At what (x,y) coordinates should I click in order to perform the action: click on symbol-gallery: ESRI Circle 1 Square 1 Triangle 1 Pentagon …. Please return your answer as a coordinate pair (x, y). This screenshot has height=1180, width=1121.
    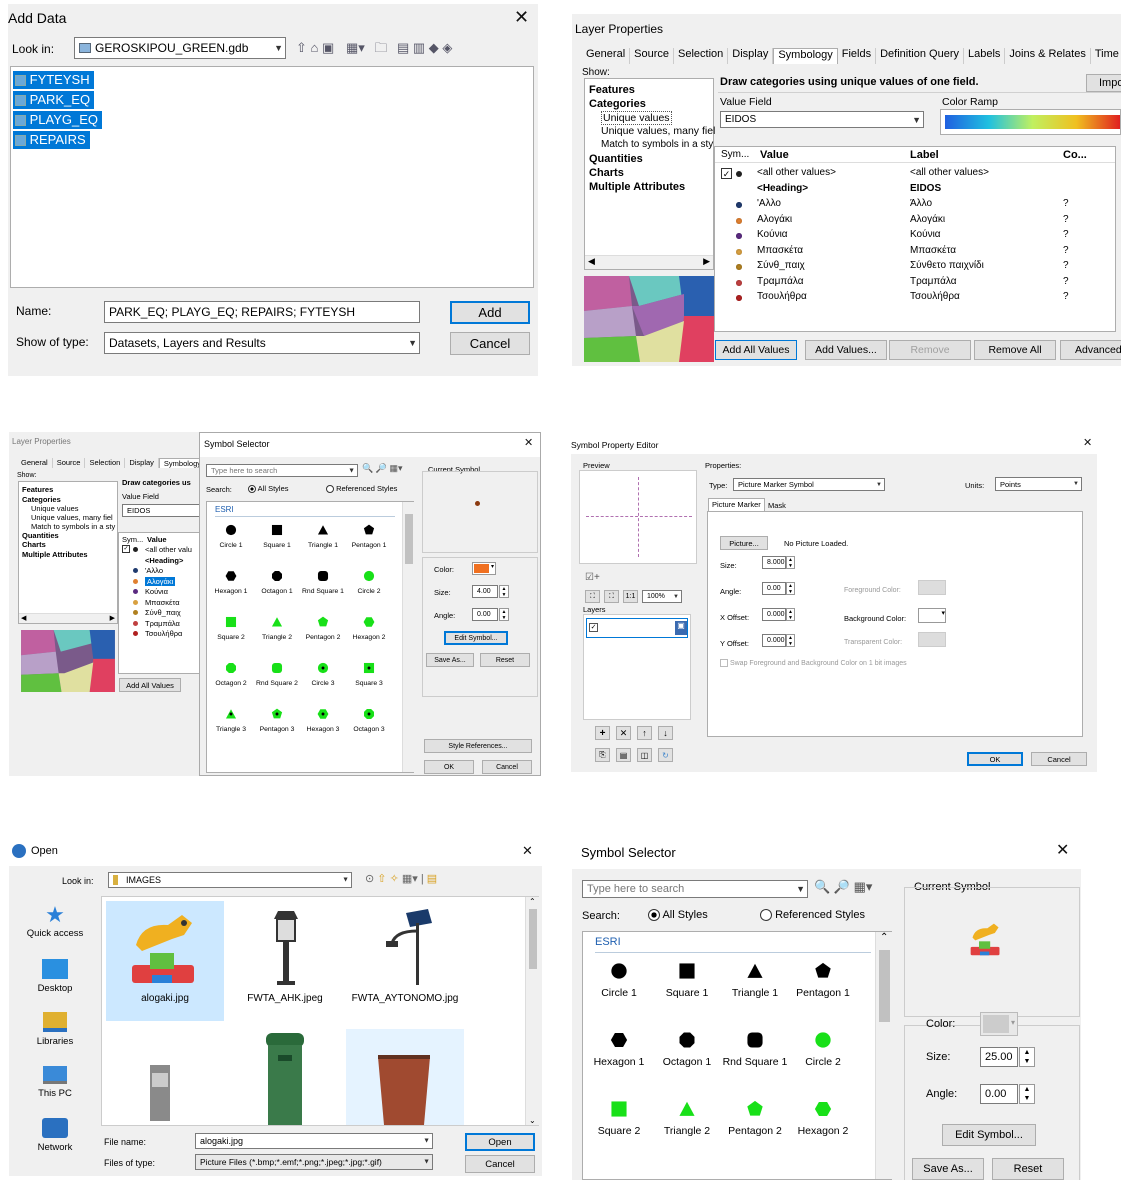
    Looking at the image, I should click on (737, 1055).